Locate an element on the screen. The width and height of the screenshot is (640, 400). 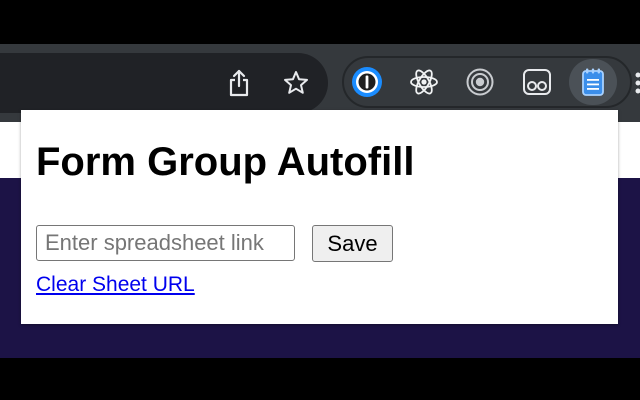
cassette-extension-icon is located at coordinates (537, 82).